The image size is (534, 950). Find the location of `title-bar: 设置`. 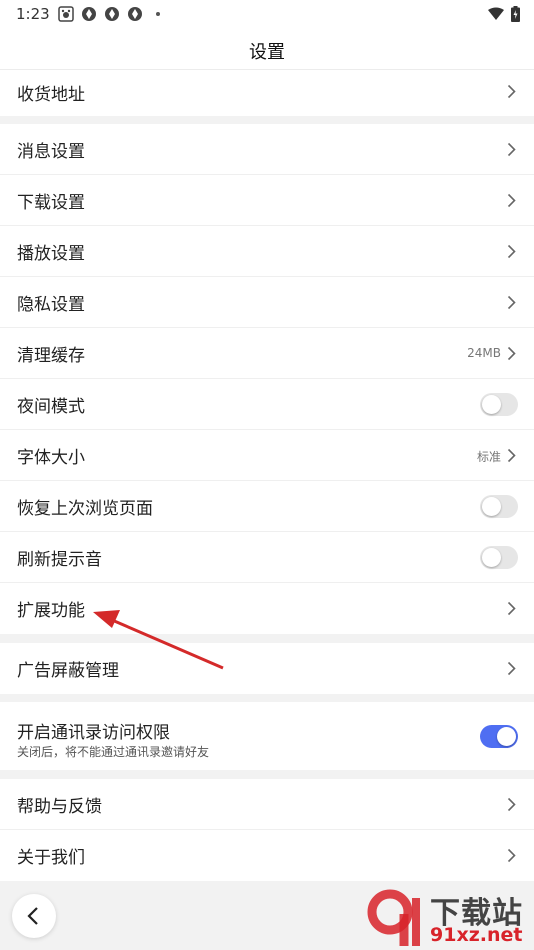

title-bar: 设置 is located at coordinates (267, 50).